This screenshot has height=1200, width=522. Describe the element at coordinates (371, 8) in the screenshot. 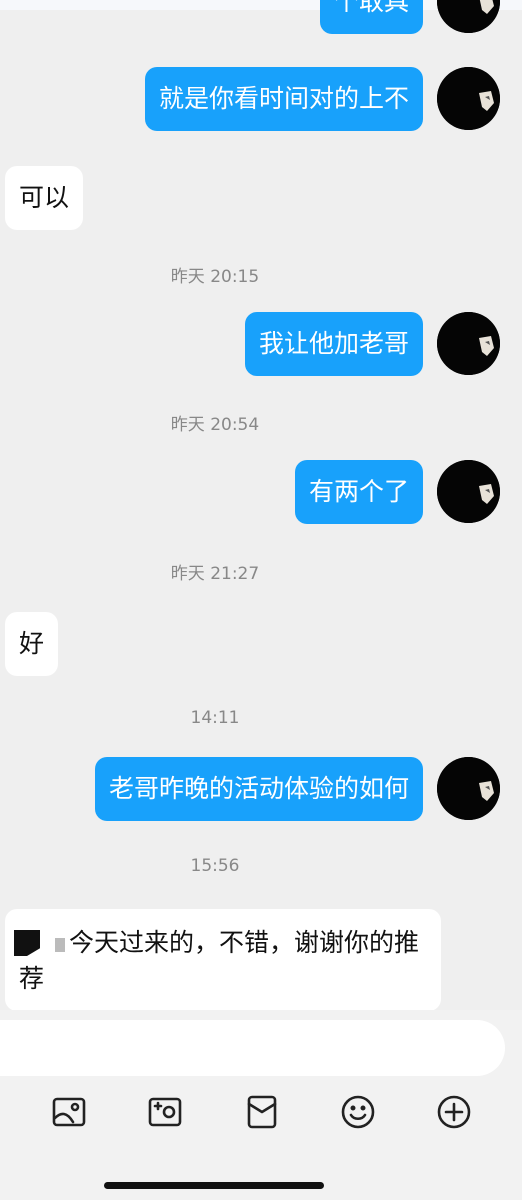

I see `message-text: 个取具` at that location.